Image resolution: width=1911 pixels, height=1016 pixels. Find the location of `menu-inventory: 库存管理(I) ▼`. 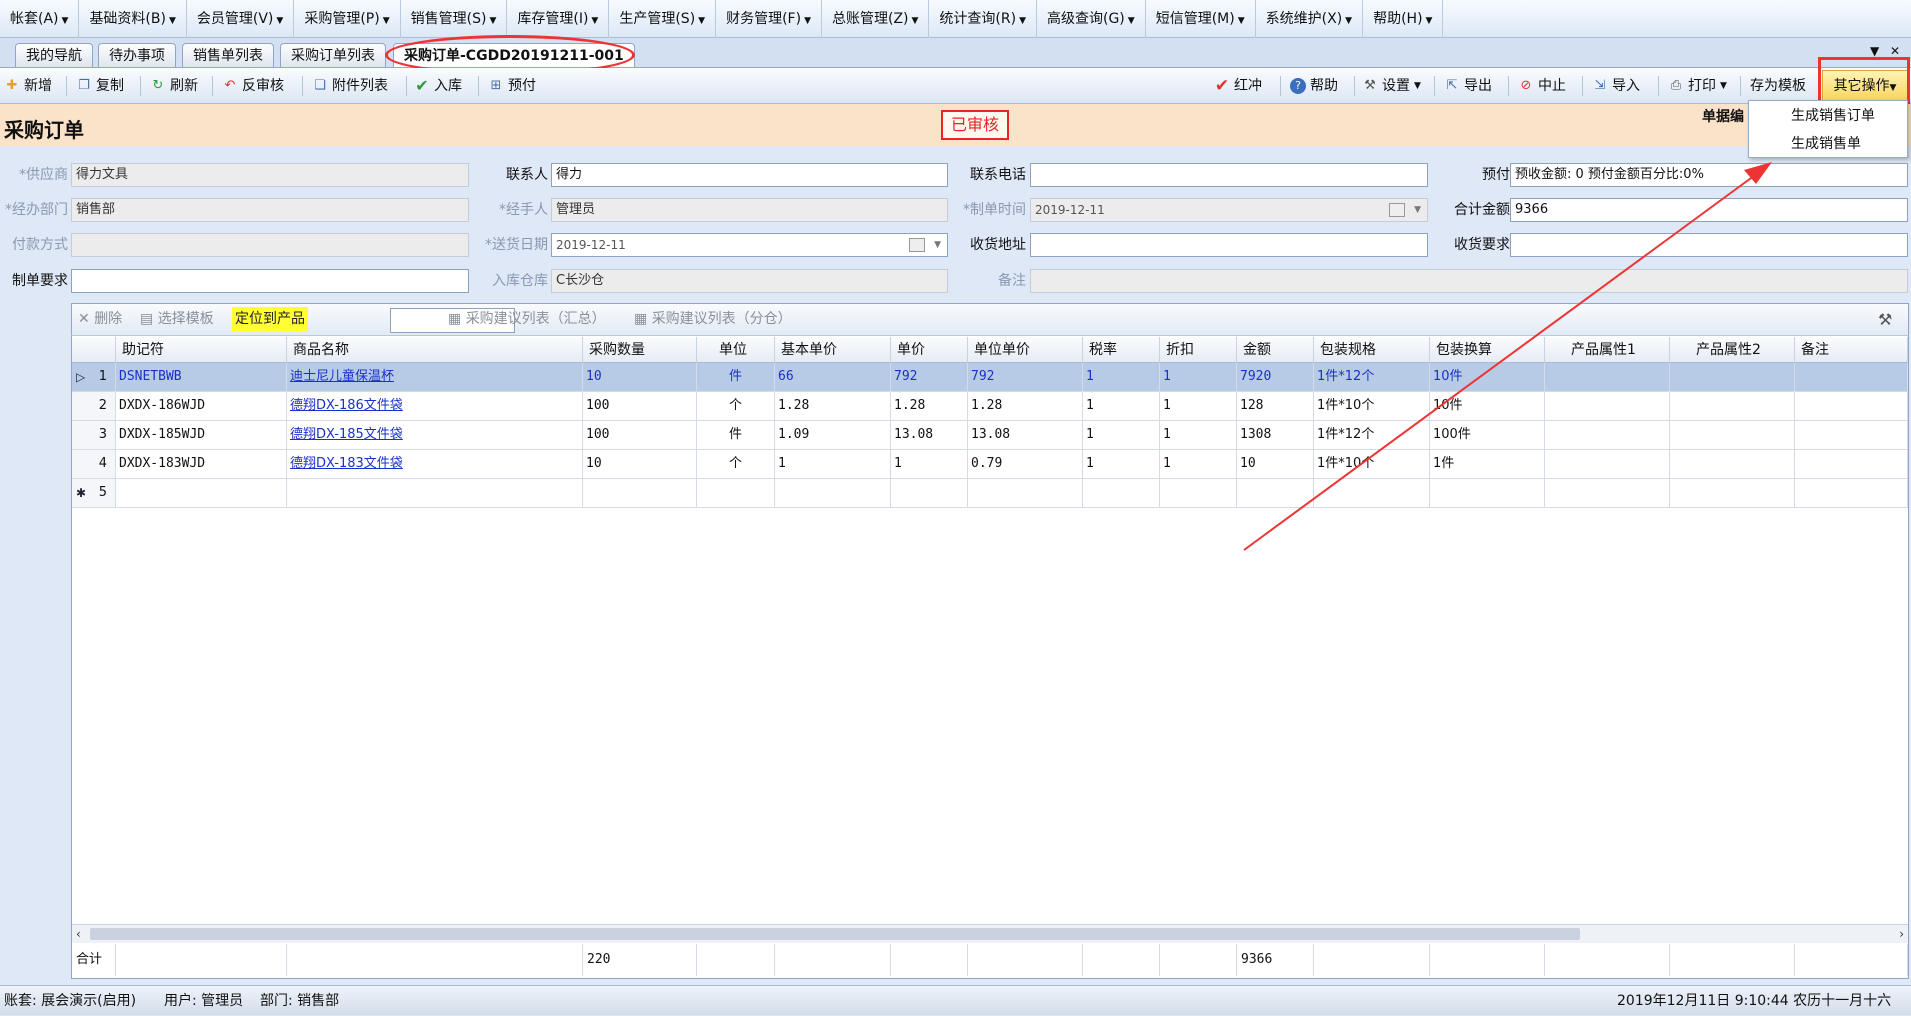

menu-inventory: 库存管理(I) ▼ is located at coordinates (558, 19).